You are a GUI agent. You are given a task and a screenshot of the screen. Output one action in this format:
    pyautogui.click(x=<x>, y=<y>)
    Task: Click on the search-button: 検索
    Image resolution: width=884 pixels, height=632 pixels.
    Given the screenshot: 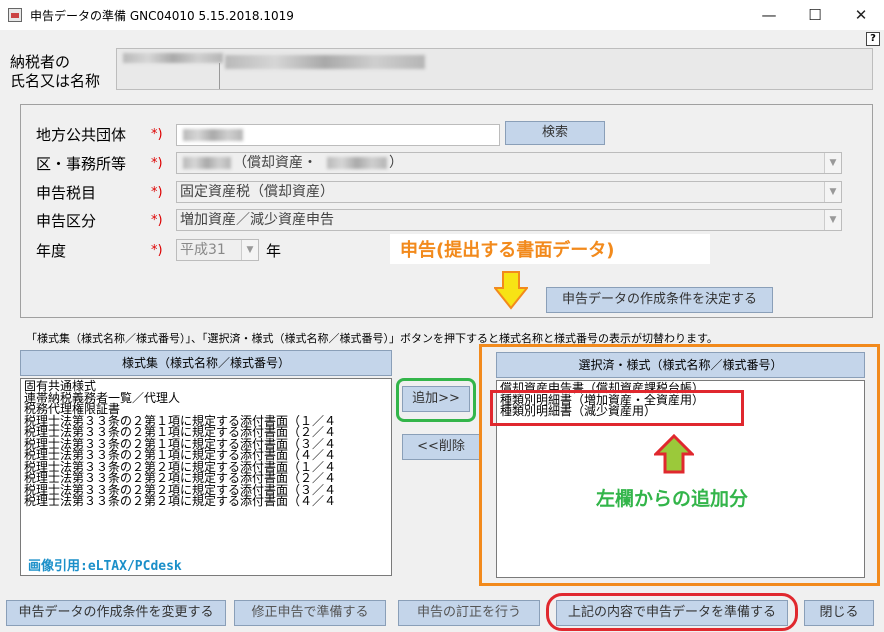 What is the action you would take?
    pyautogui.click(x=555, y=133)
    